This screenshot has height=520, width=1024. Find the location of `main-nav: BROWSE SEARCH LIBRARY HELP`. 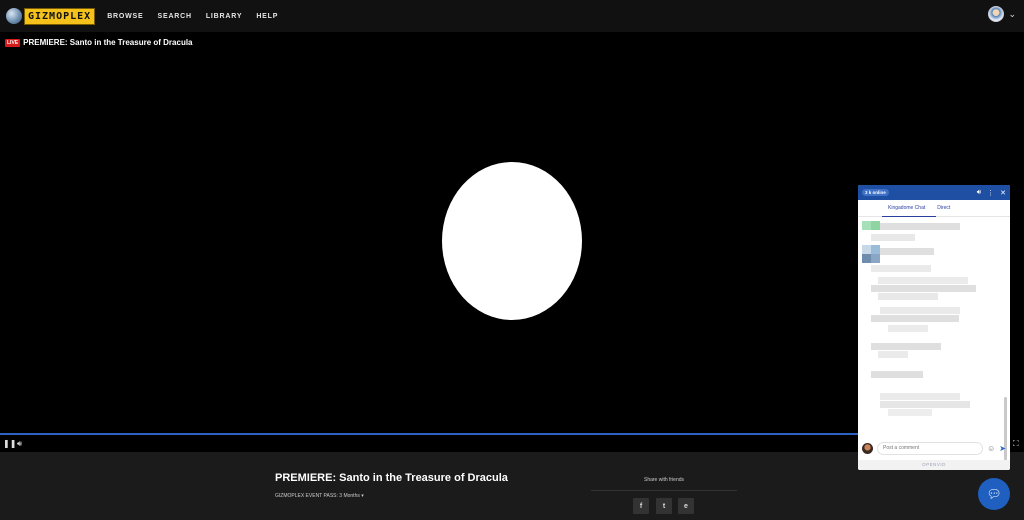

main-nav: BROWSE SEARCH LIBRARY HELP is located at coordinates (192, 16).